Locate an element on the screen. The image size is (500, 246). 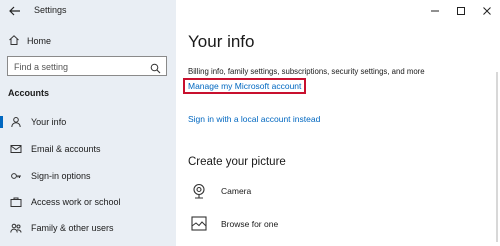
home-icon is located at coordinates (14, 41).